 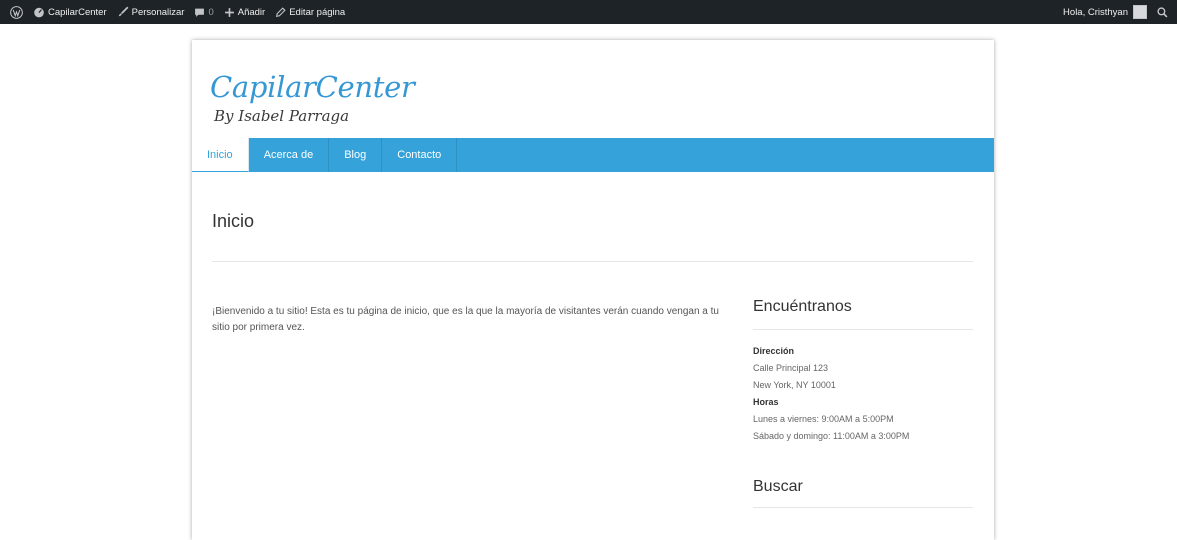 What do you see at coordinates (251, 12) in the screenshot?
I see `add-new-label: Añadir` at bounding box center [251, 12].